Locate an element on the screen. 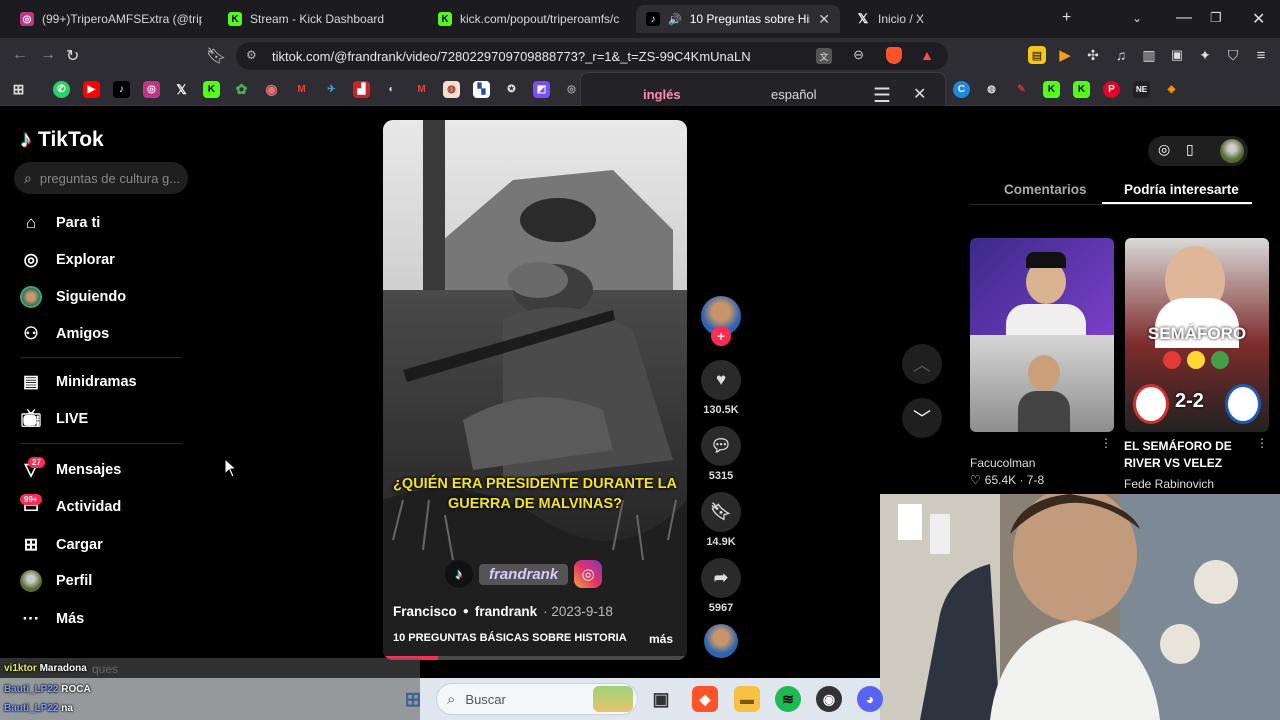 This screenshot has height=720, width=1280. brave-shields-icon is located at coordinates (894, 55).